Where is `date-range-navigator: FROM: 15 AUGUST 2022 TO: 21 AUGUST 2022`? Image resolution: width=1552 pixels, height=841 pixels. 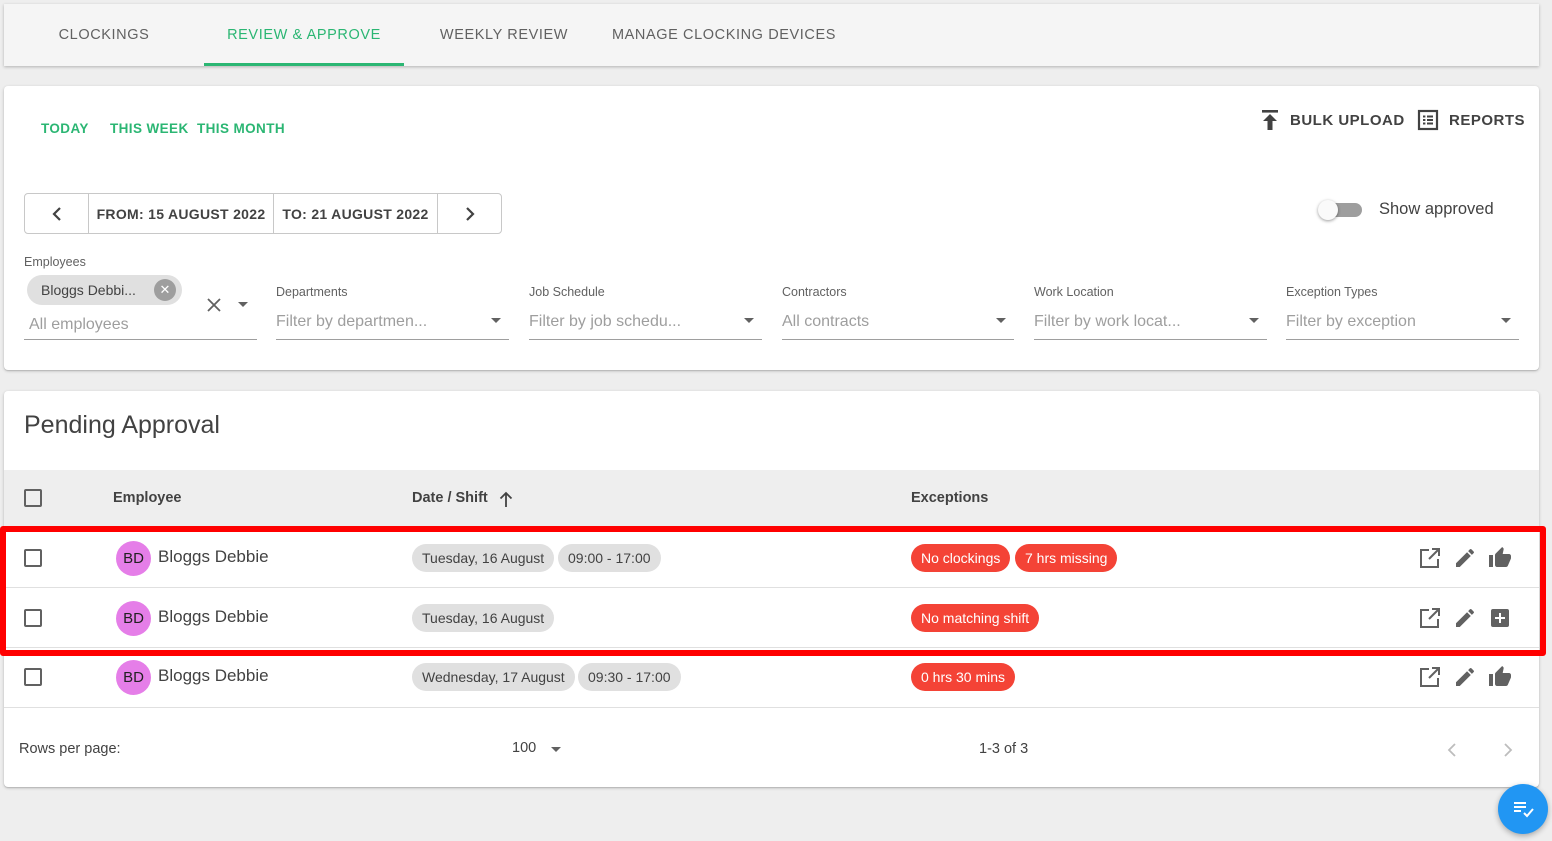 date-range-navigator: FROM: 15 AUGUST 2022 TO: 21 AUGUST 2022 is located at coordinates (263, 213).